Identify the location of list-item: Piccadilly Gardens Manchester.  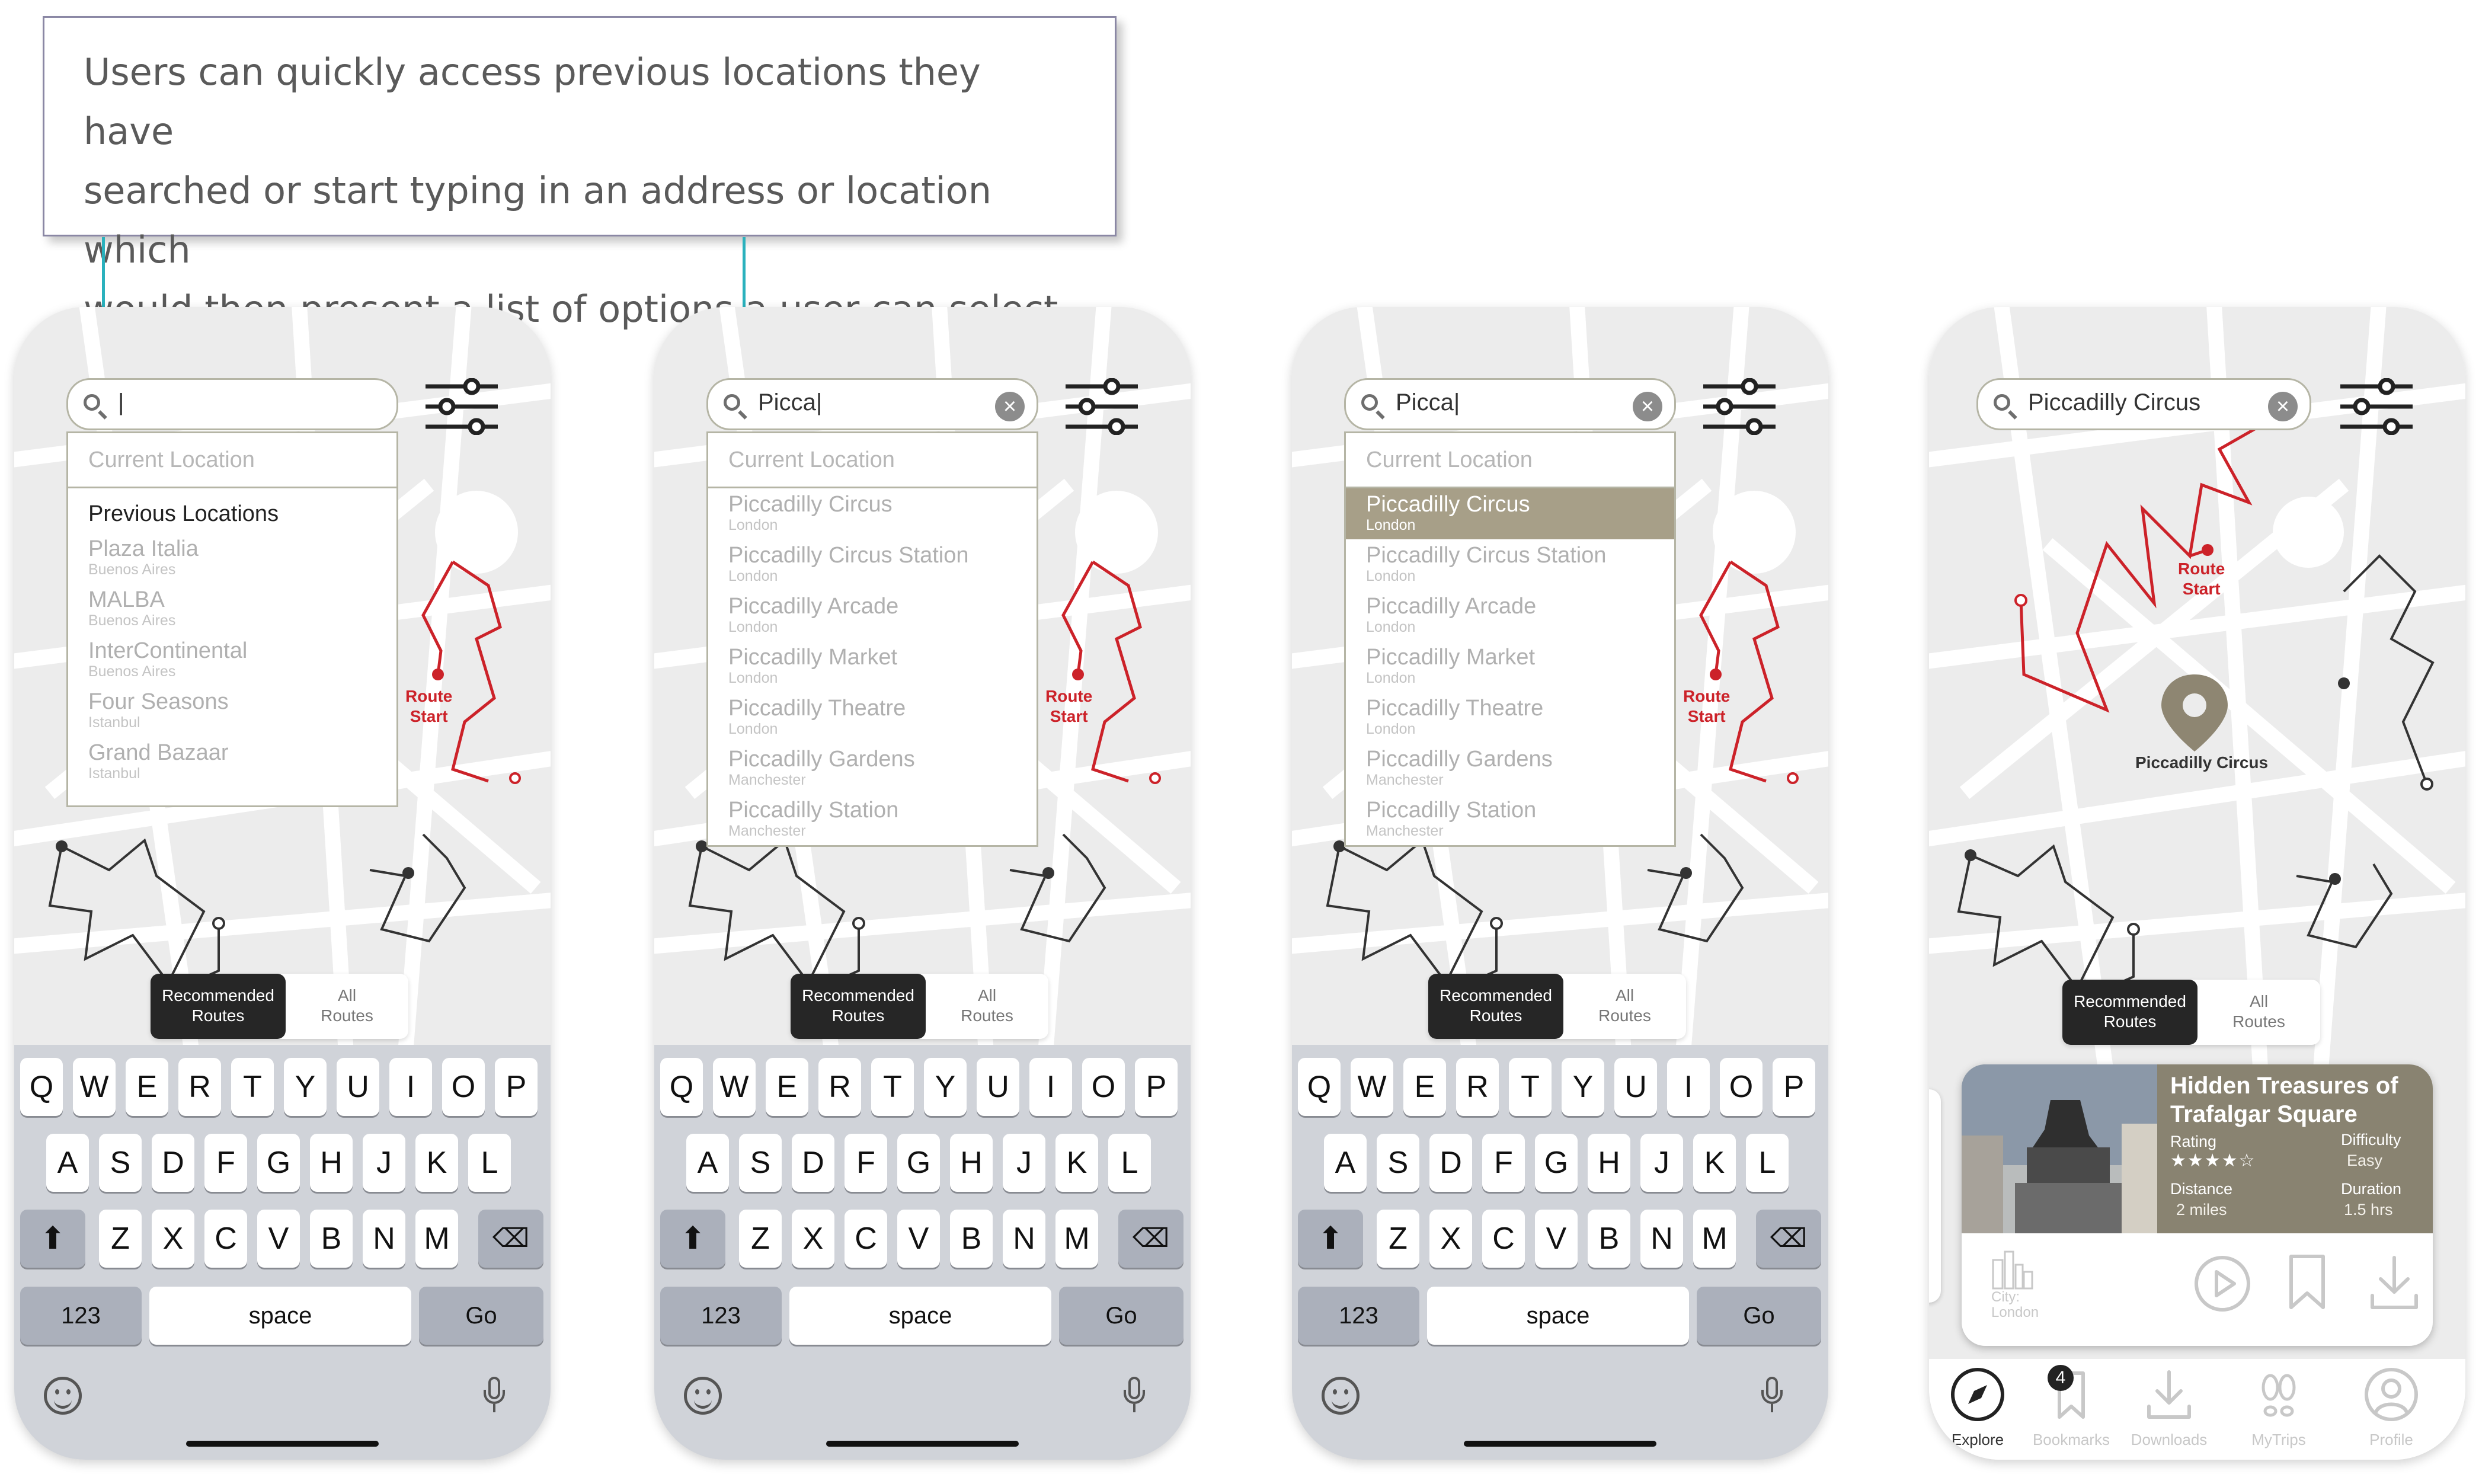
(873, 768).